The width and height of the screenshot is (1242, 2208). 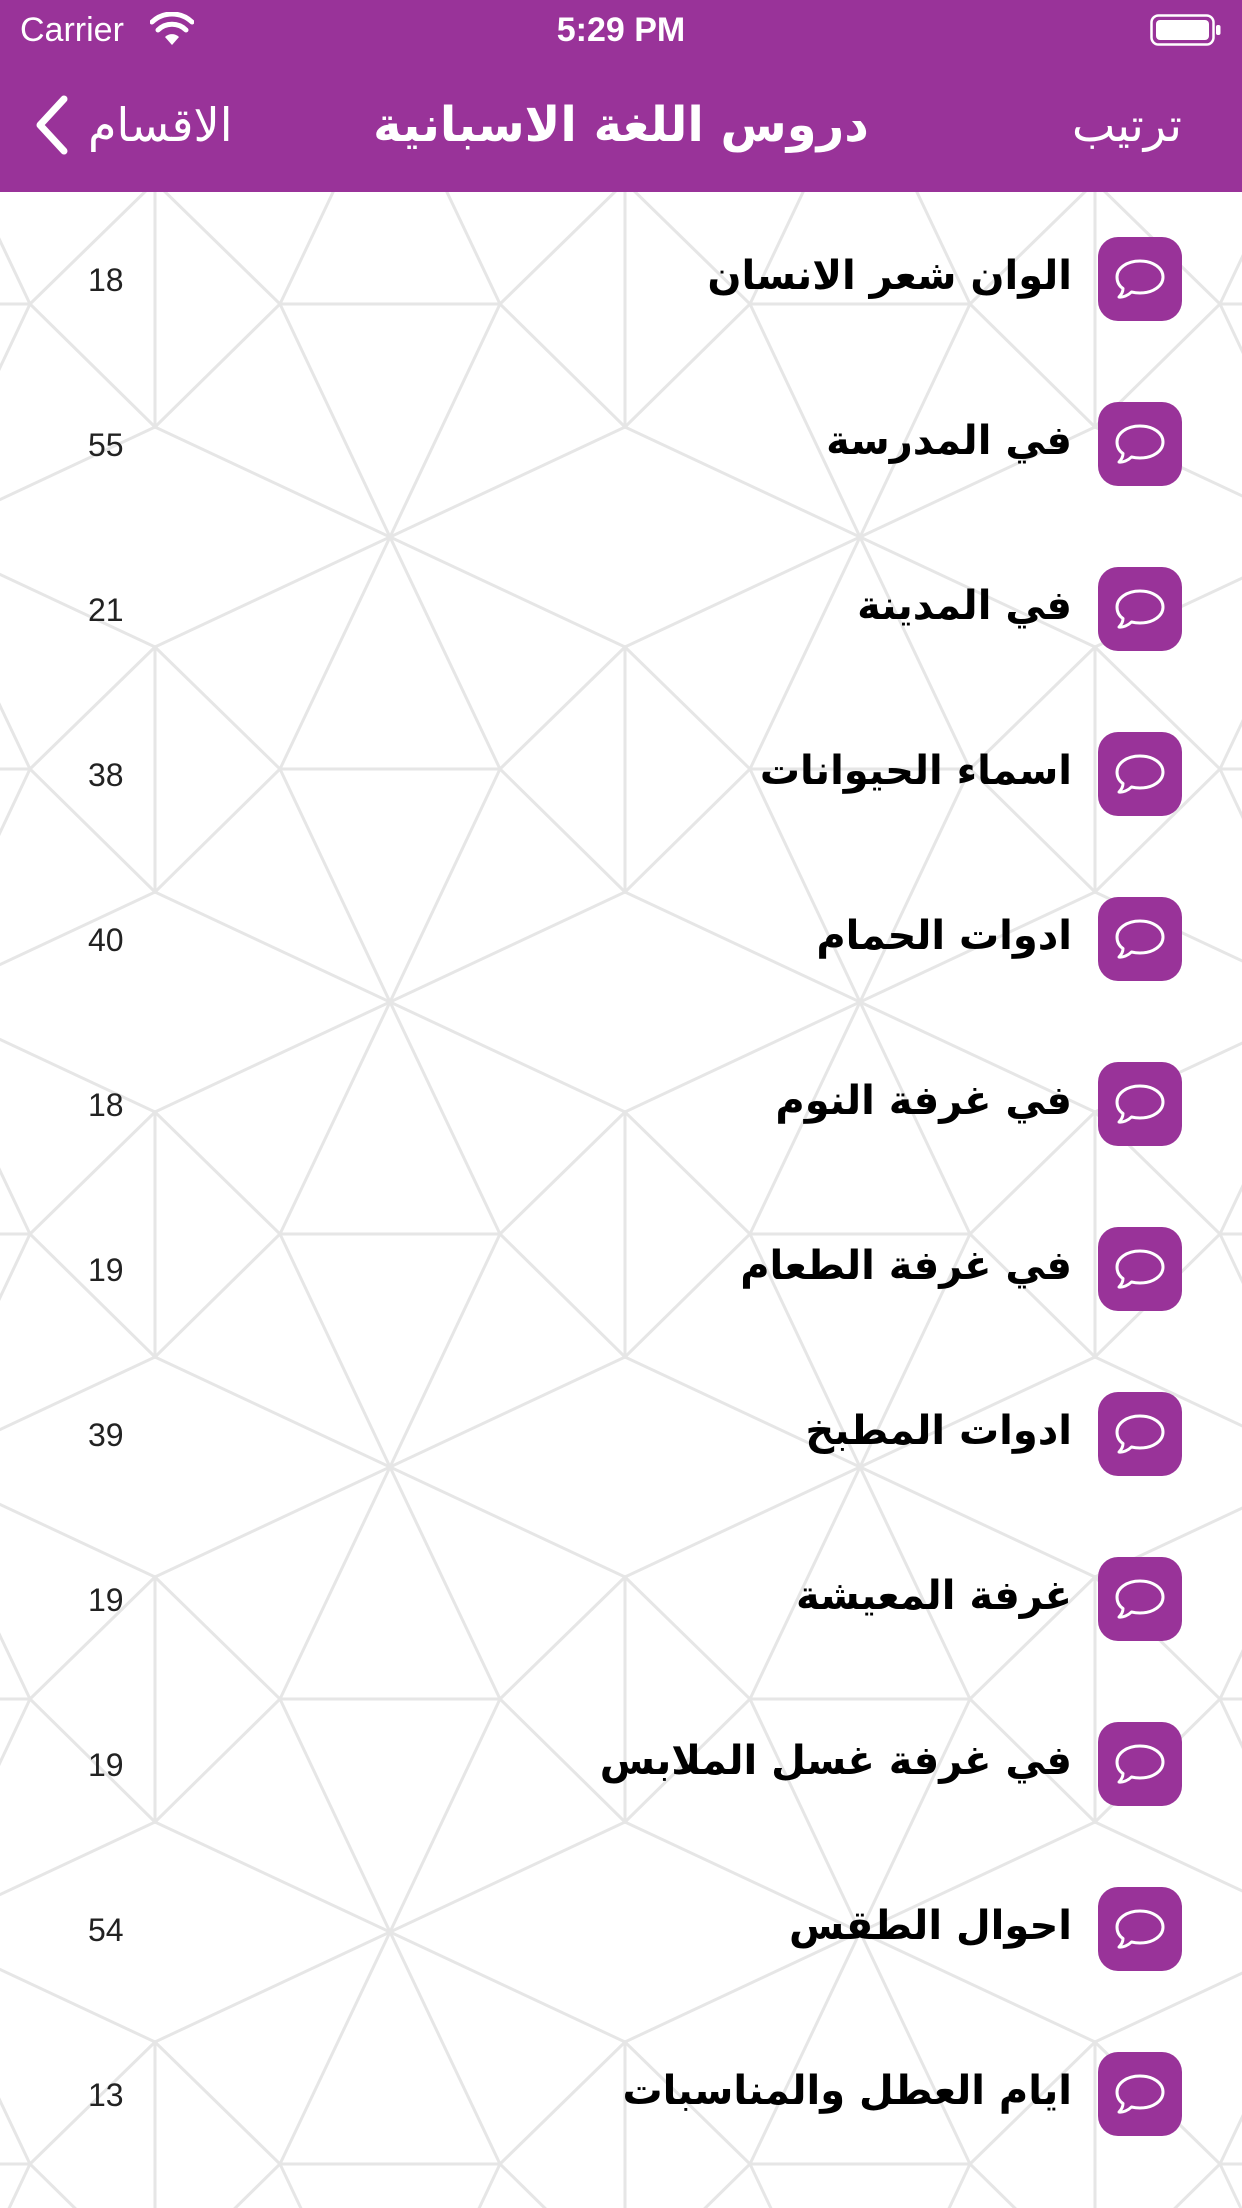 What do you see at coordinates (906, 1266) in the screenshot?
I see `list-item-title: في غرفة الطعام` at bounding box center [906, 1266].